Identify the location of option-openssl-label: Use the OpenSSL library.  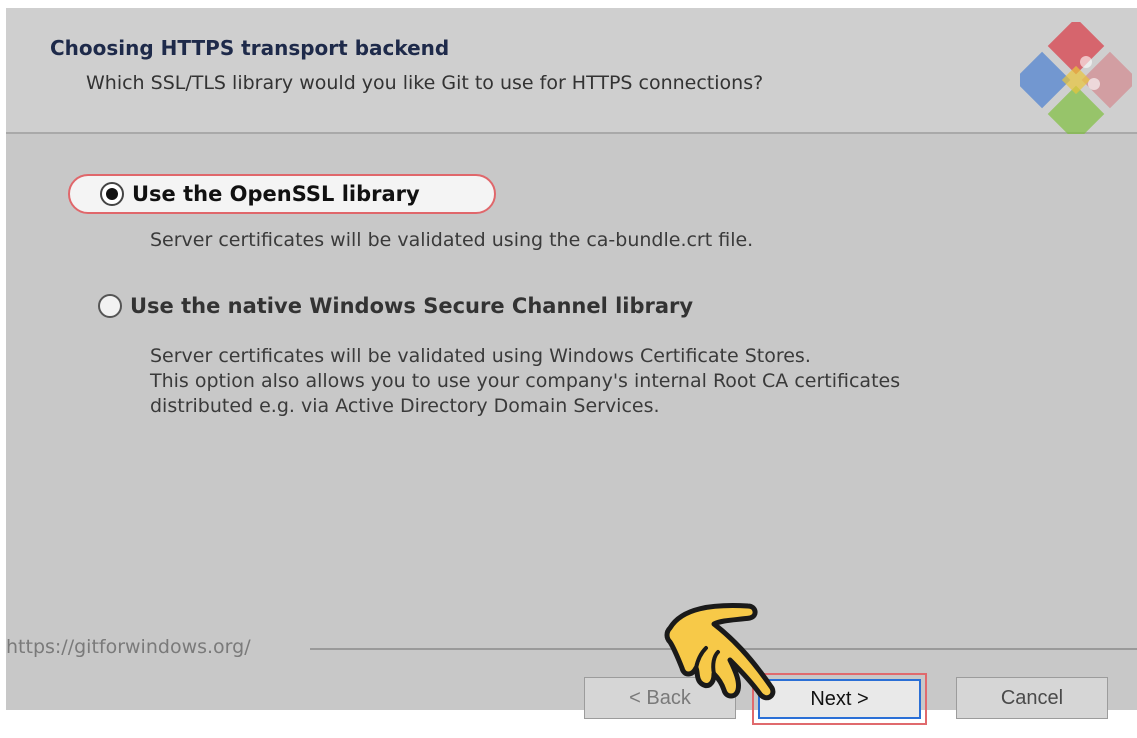
(276, 194).